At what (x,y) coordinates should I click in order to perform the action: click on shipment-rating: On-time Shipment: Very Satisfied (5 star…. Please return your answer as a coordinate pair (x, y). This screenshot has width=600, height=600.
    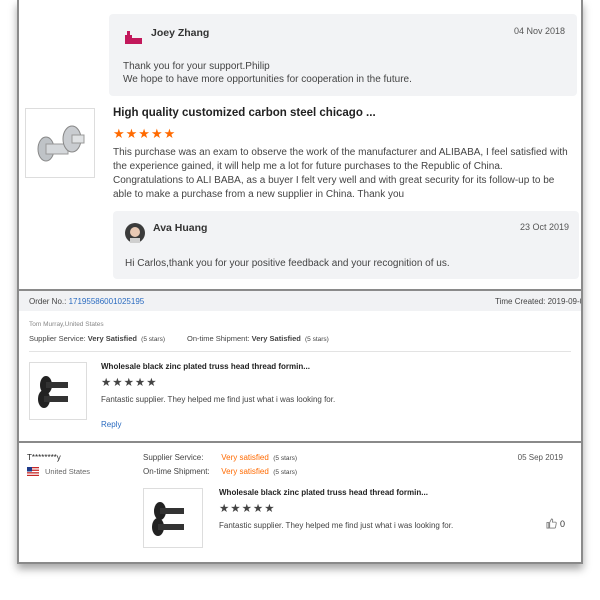
    Looking at the image, I should click on (258, 338).